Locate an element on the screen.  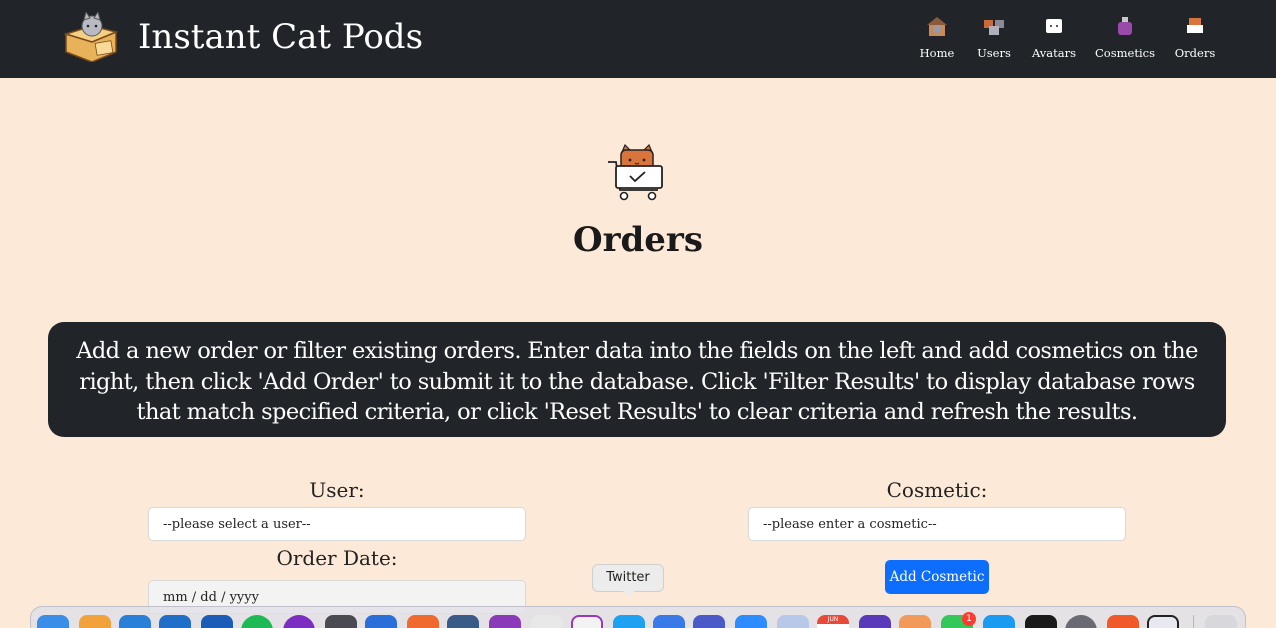
brand-link: Instant Cat Pods is located at coordinates (242, 37).